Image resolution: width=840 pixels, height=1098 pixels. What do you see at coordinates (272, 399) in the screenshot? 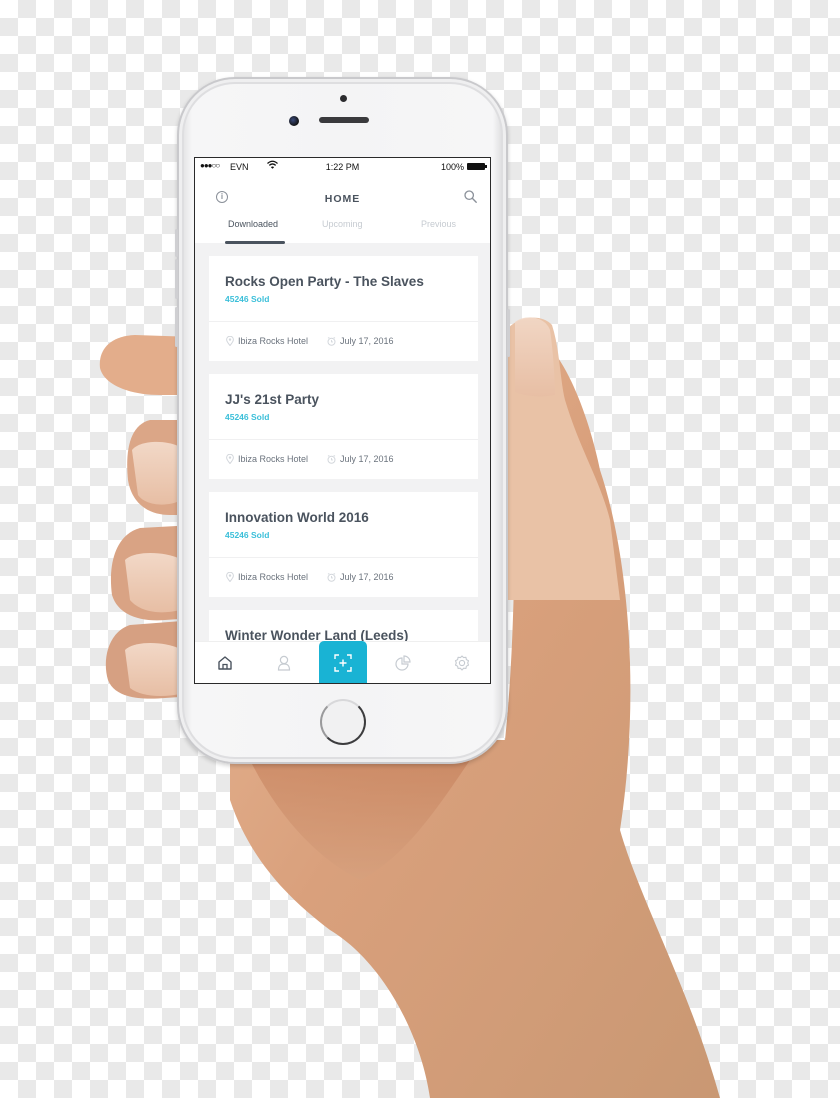
I see `event-title: JJ's 21st Party` at bounding box center [272, 399].